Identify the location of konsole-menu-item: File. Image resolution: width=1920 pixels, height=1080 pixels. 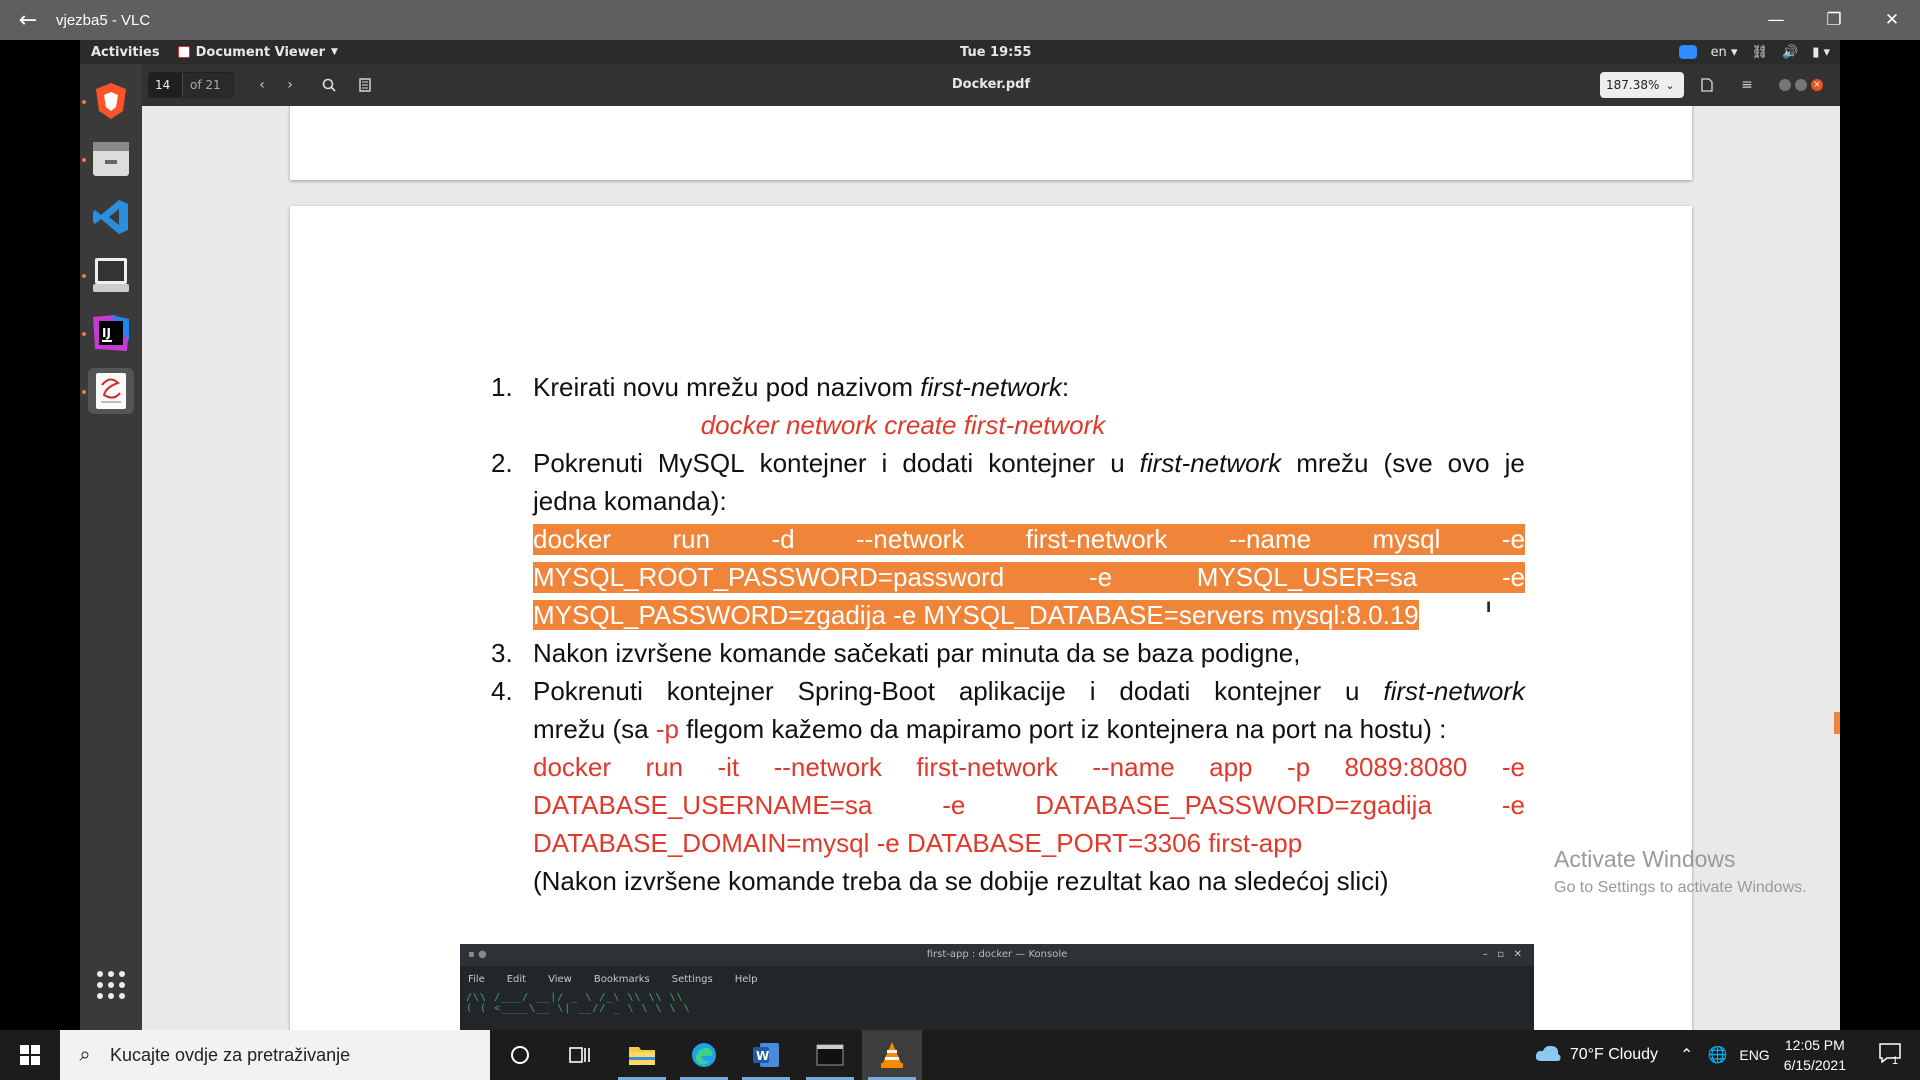
(476, 979).